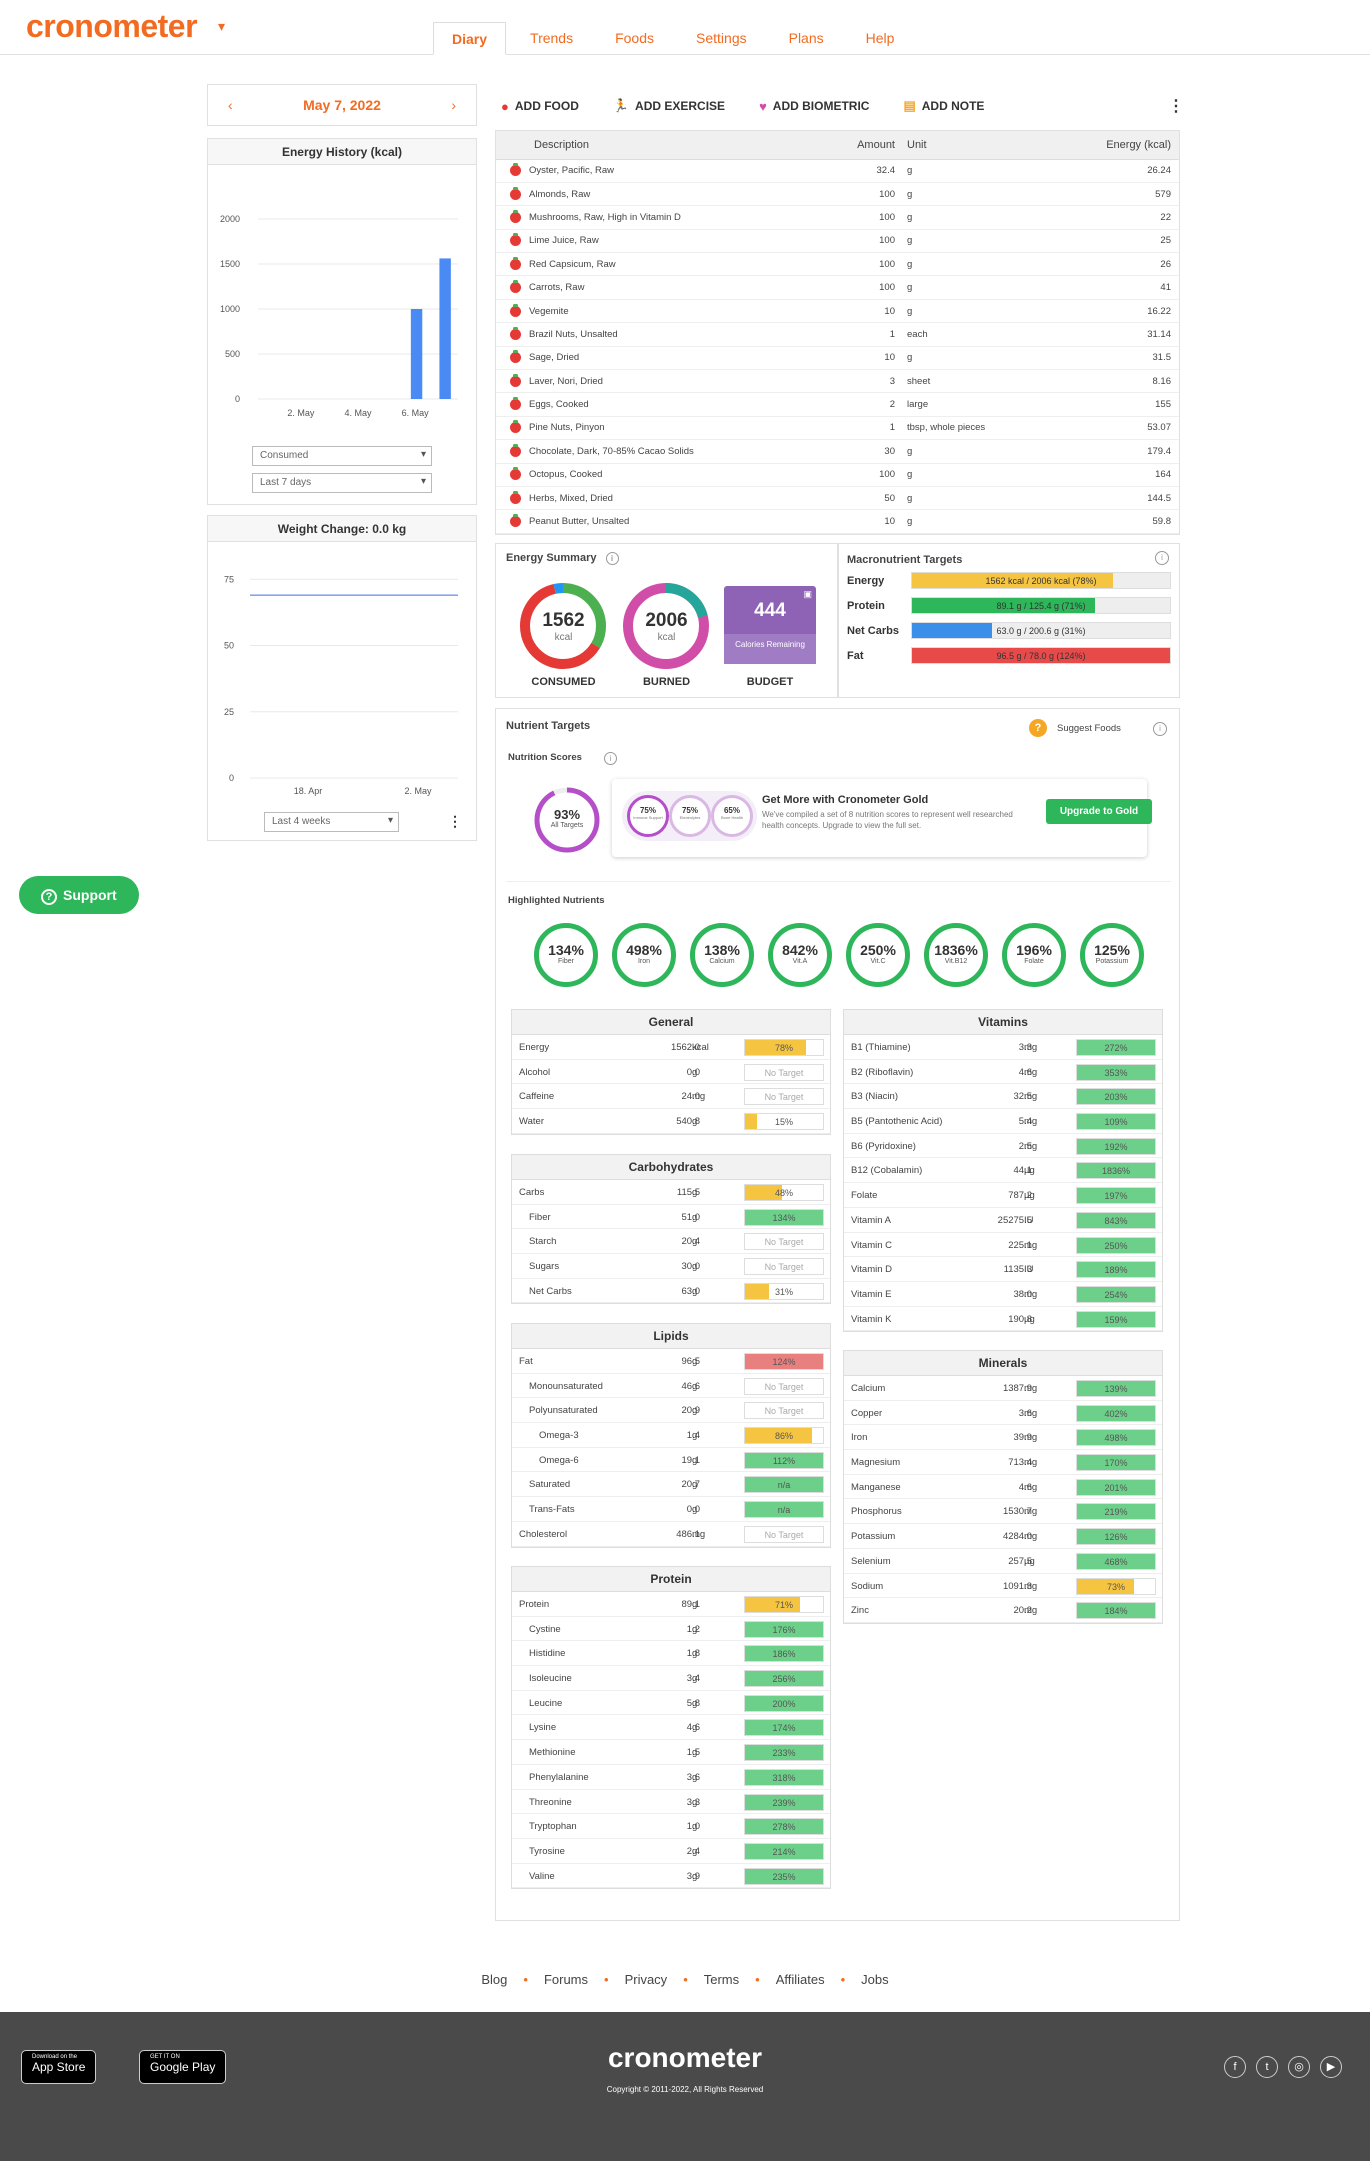 This screenshot has height=2161, width=1370. I want to click on highlighted-nutrient: 138% Calcium, so click(722, 955).